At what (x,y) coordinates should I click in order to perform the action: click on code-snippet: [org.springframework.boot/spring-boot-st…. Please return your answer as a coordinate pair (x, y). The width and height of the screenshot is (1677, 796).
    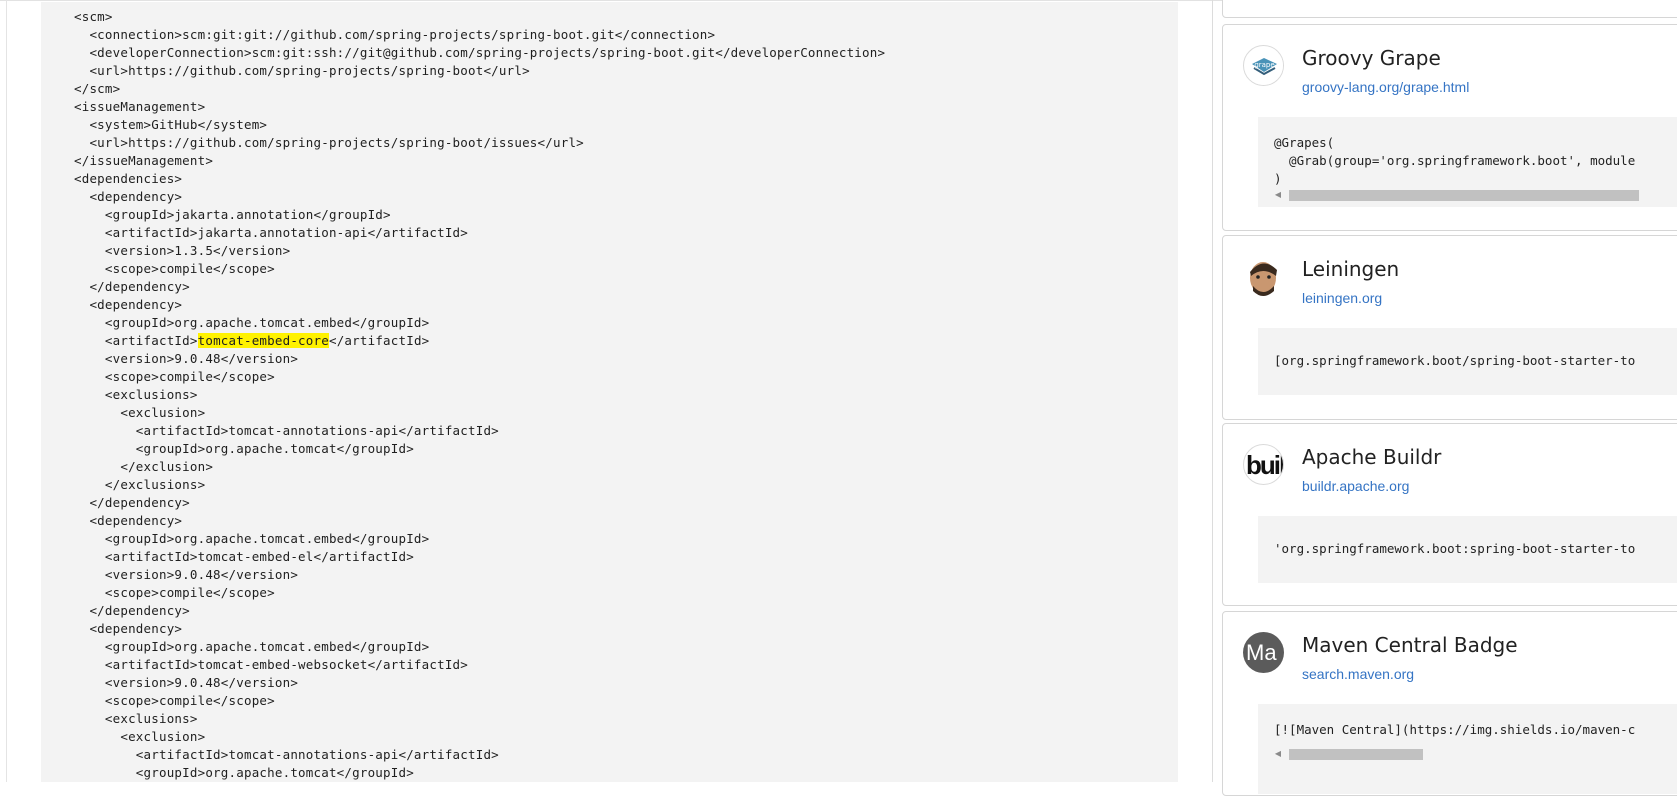
    Looking at the image, I should click on (1467, 361).